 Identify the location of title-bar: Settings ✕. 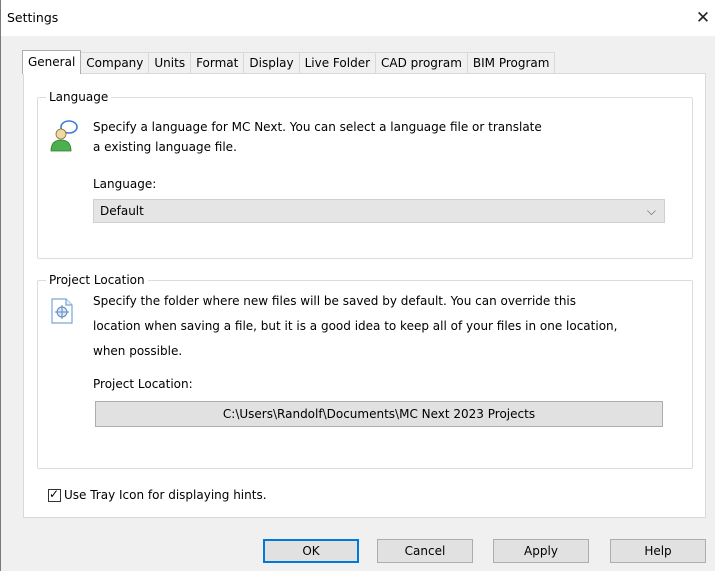
(358, 18).